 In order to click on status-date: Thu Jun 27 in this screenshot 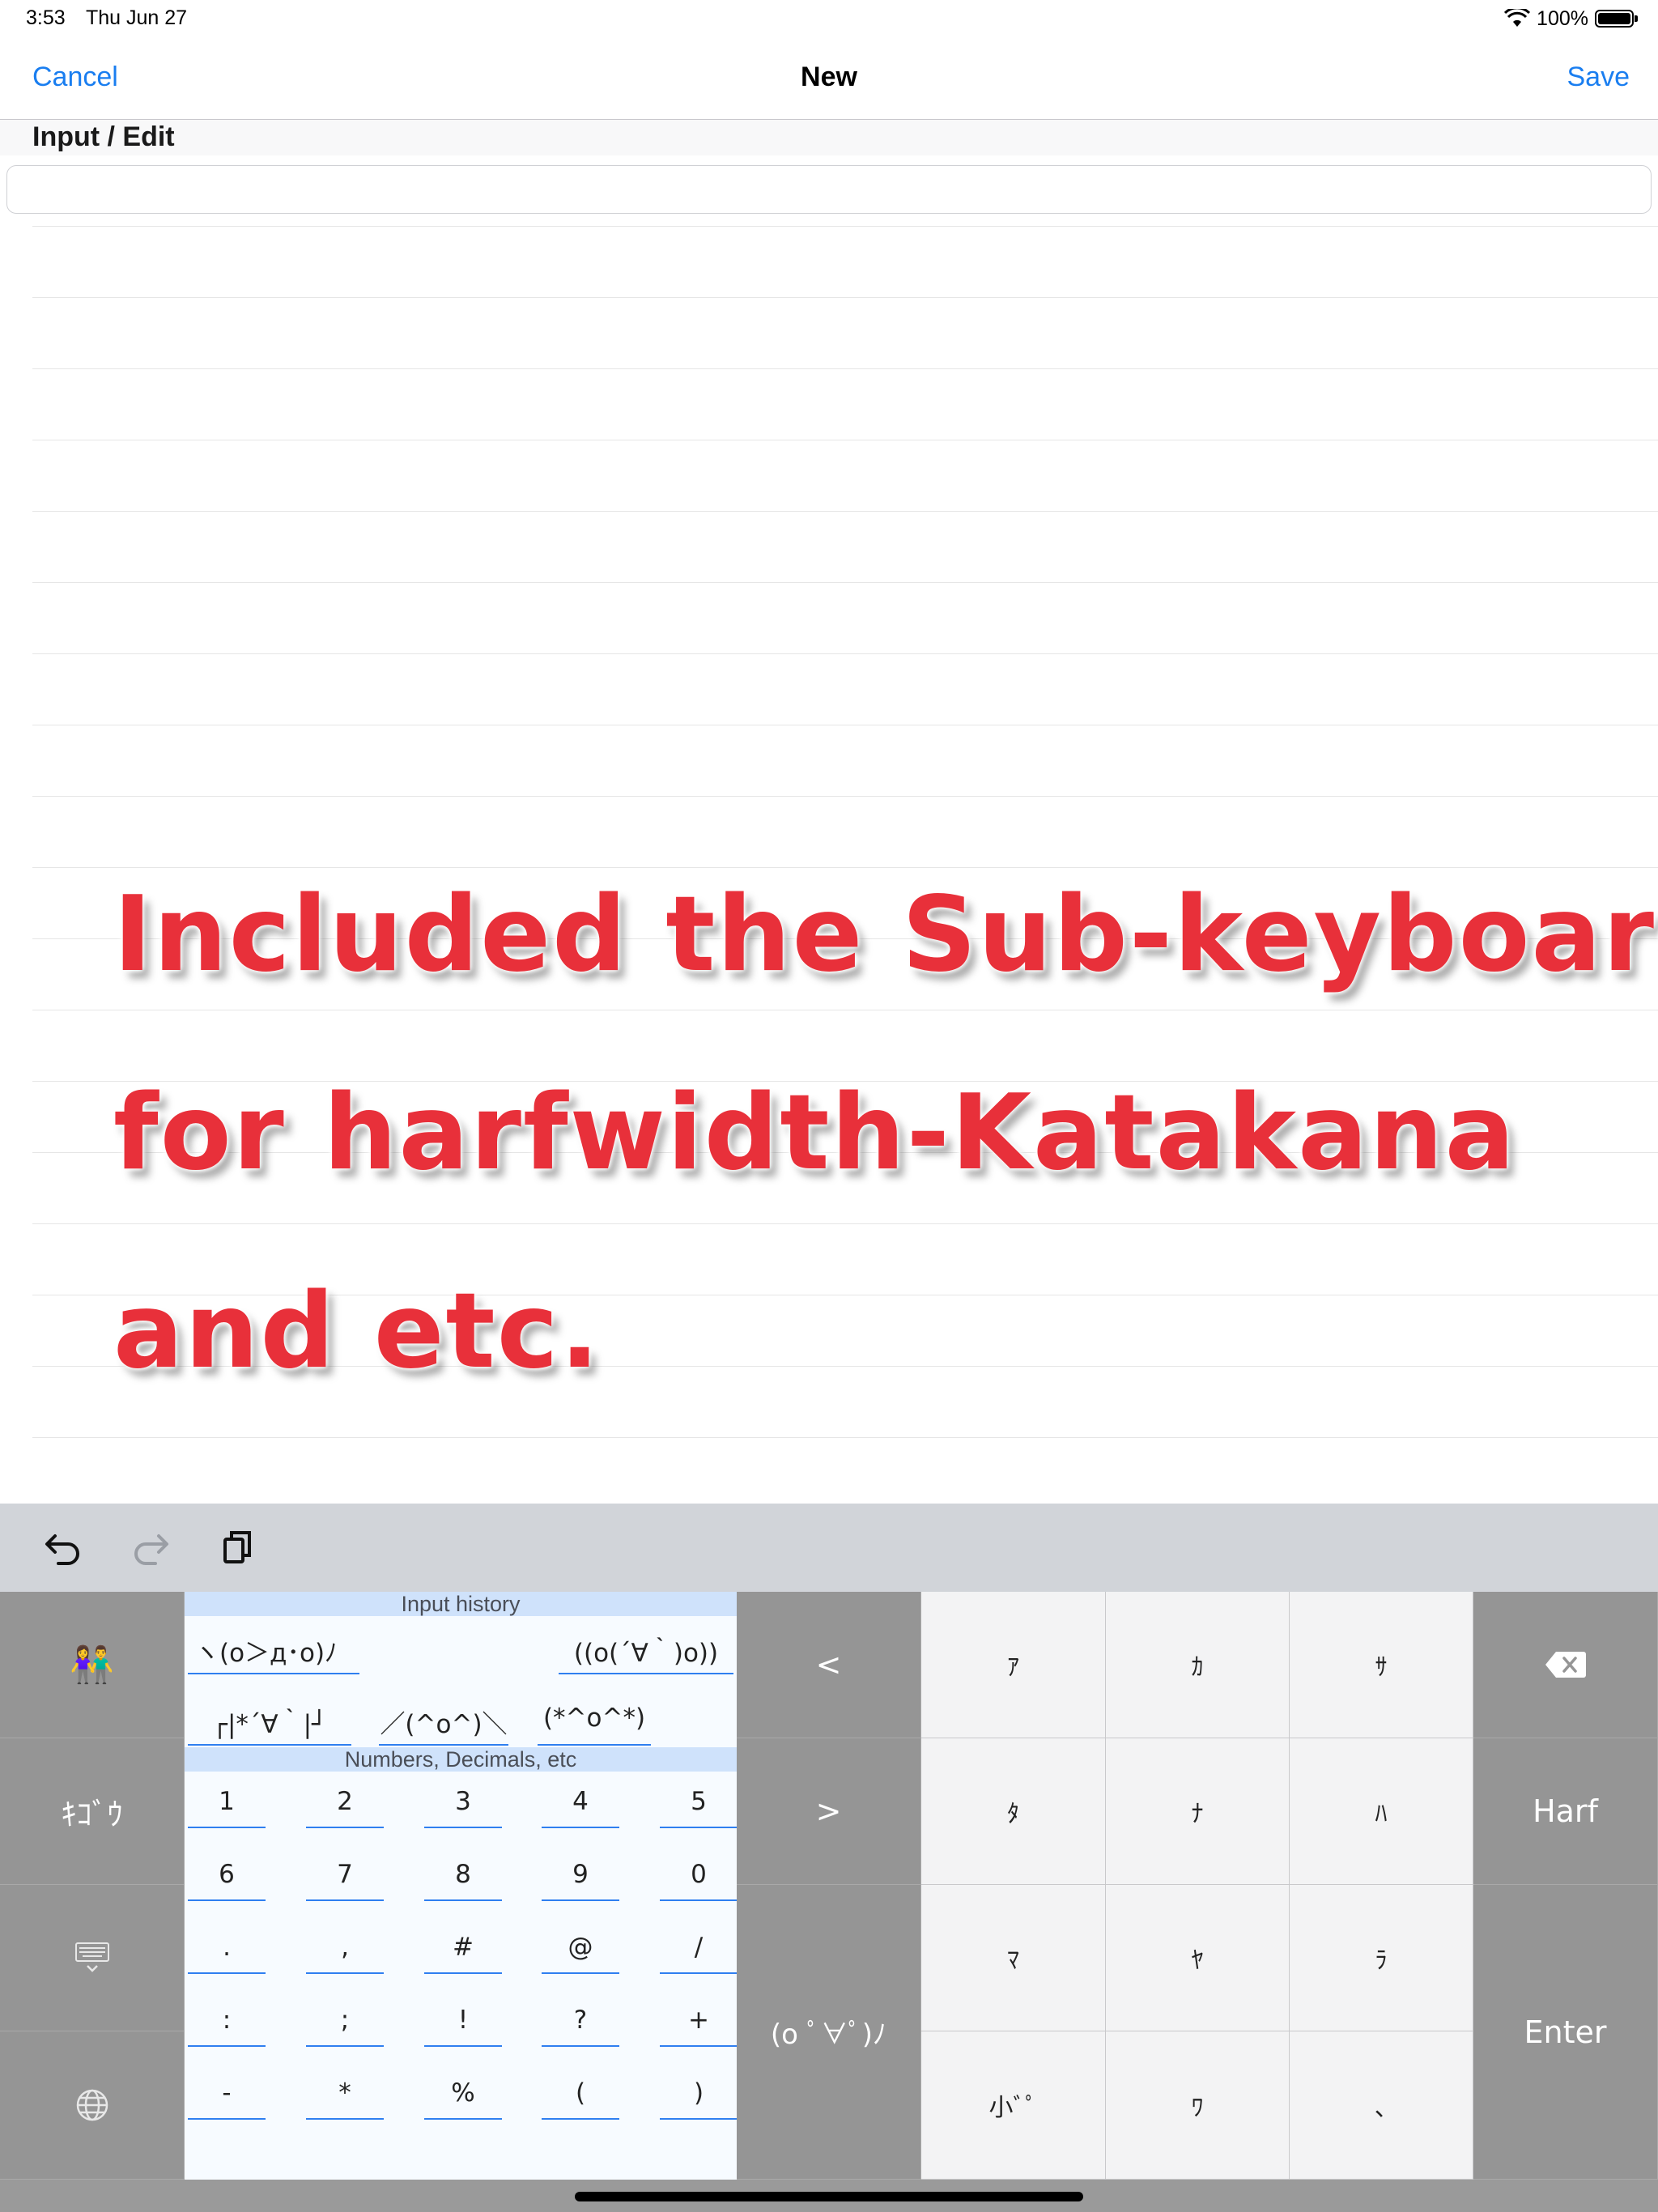, I will do `click(137, 18)`.